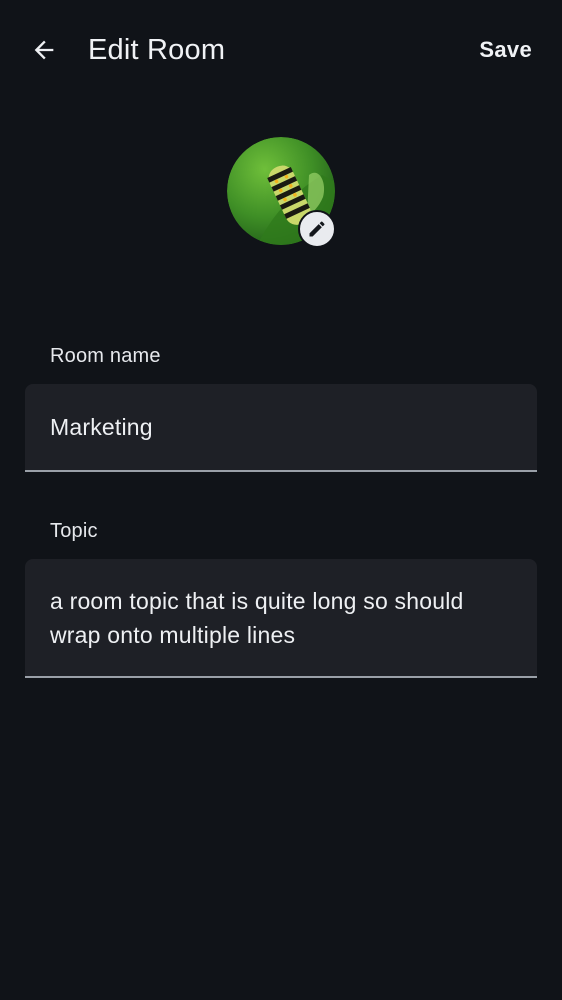 Image resolution: width=562 pixels, height=1000 pixels. I want to click on topic-label: Topic, so click(74, 531).